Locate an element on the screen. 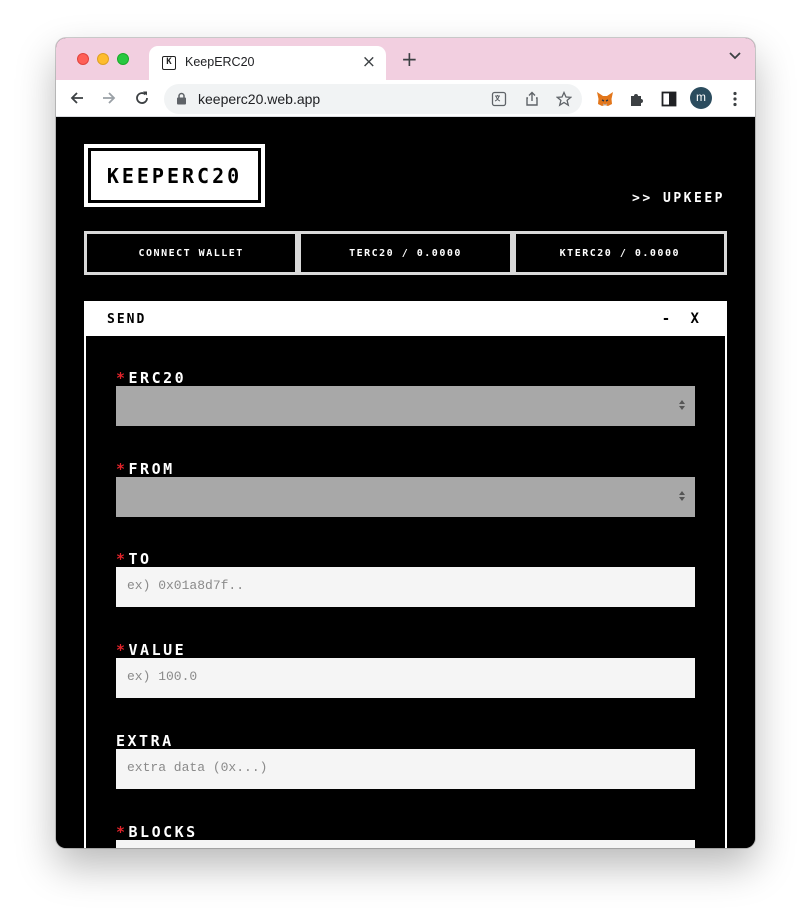 This screenshot has width=811, height=923. terc20-balance-button: TERC20 / 0.0000 is located at coordinates (405, 253).